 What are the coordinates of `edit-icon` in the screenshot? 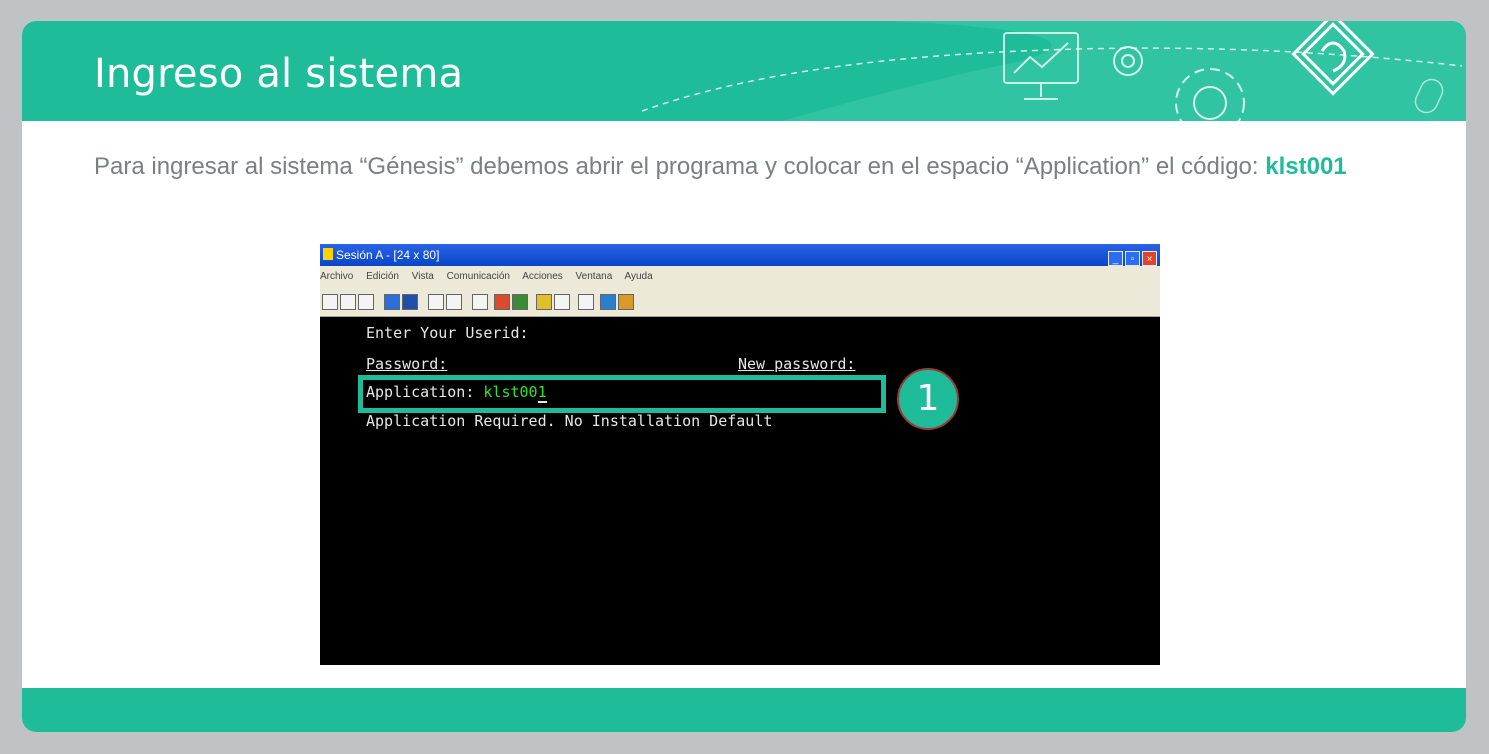 It's located at (626, 302).